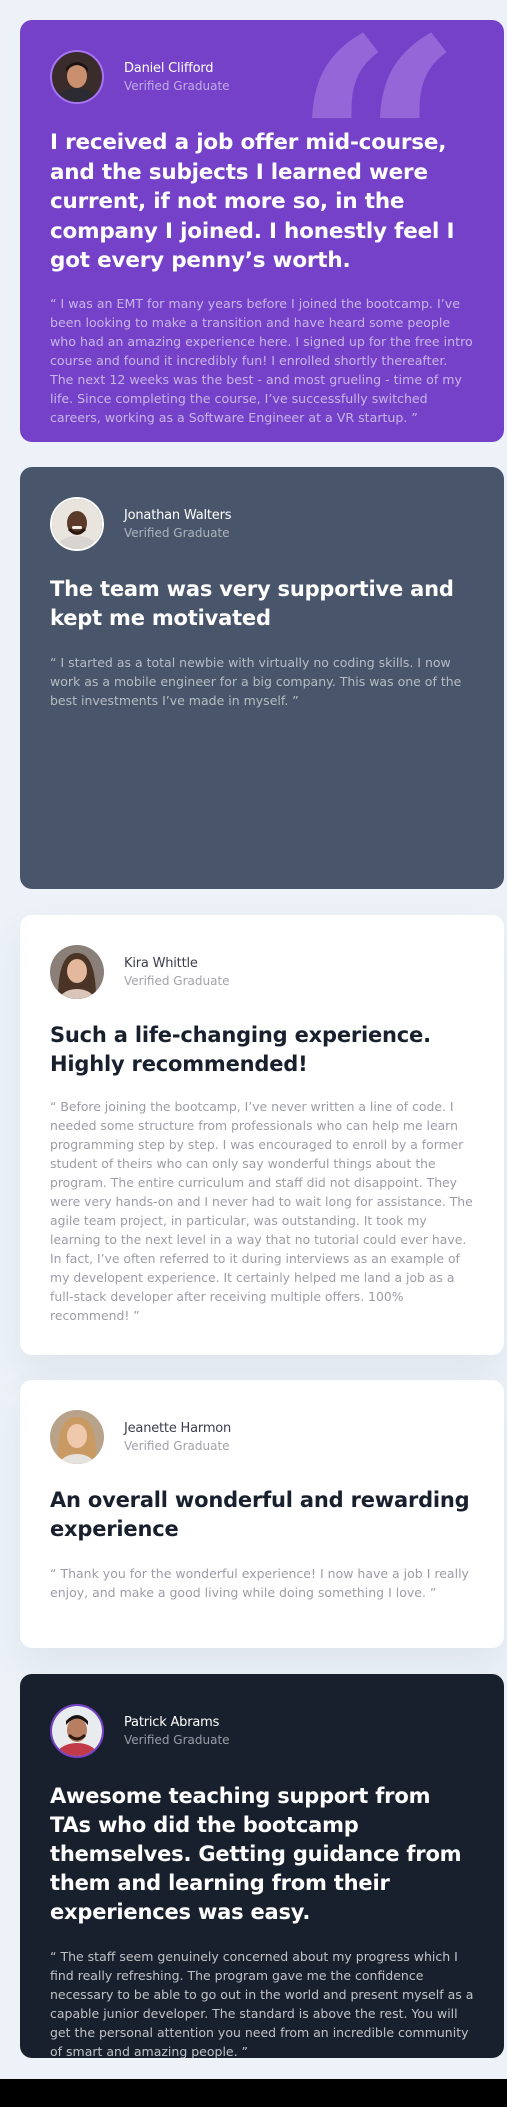  What do you see at coordinates (178, 515) in the screenshot?
I see `author-name: Jonathan Walters` at bounding box center [178, 515].